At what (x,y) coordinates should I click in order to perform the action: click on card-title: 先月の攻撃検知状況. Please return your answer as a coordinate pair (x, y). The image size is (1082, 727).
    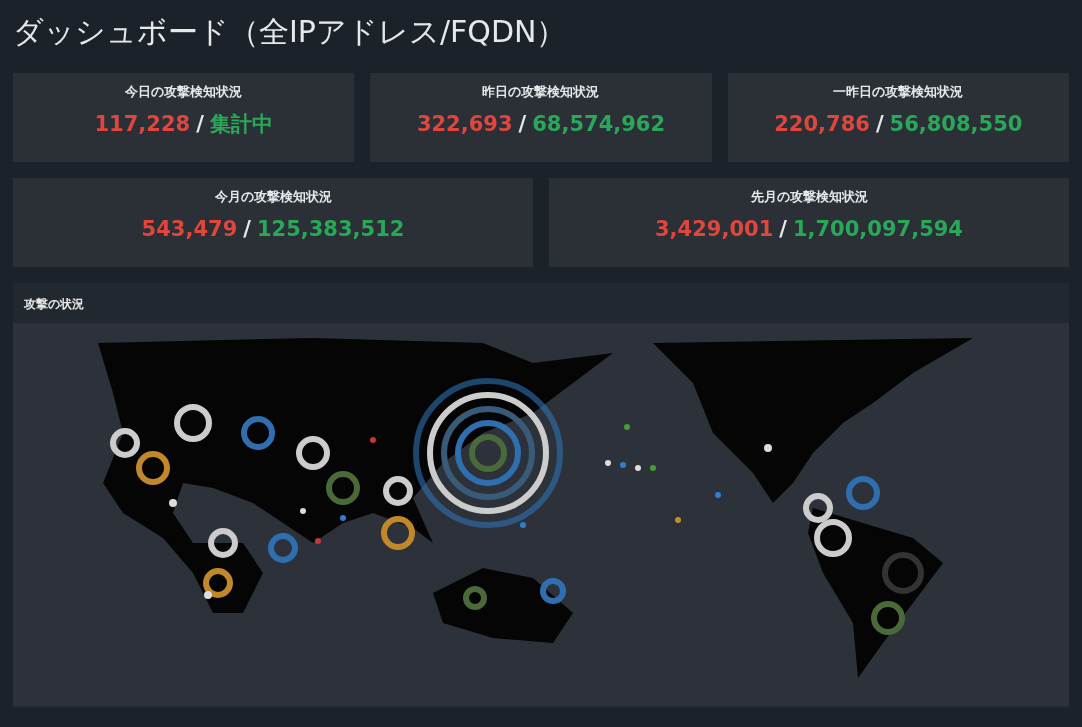
    Looking at the image, I should click on (809, 197).